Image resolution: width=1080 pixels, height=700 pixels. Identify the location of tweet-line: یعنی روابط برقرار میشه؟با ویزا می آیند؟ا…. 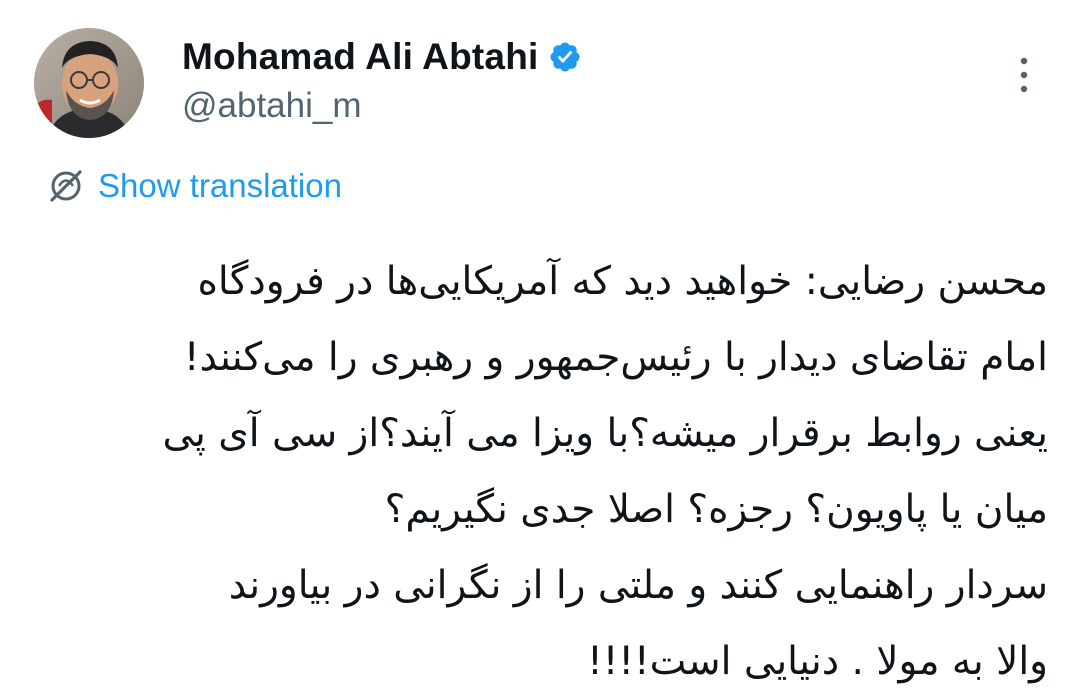
(605, 433).